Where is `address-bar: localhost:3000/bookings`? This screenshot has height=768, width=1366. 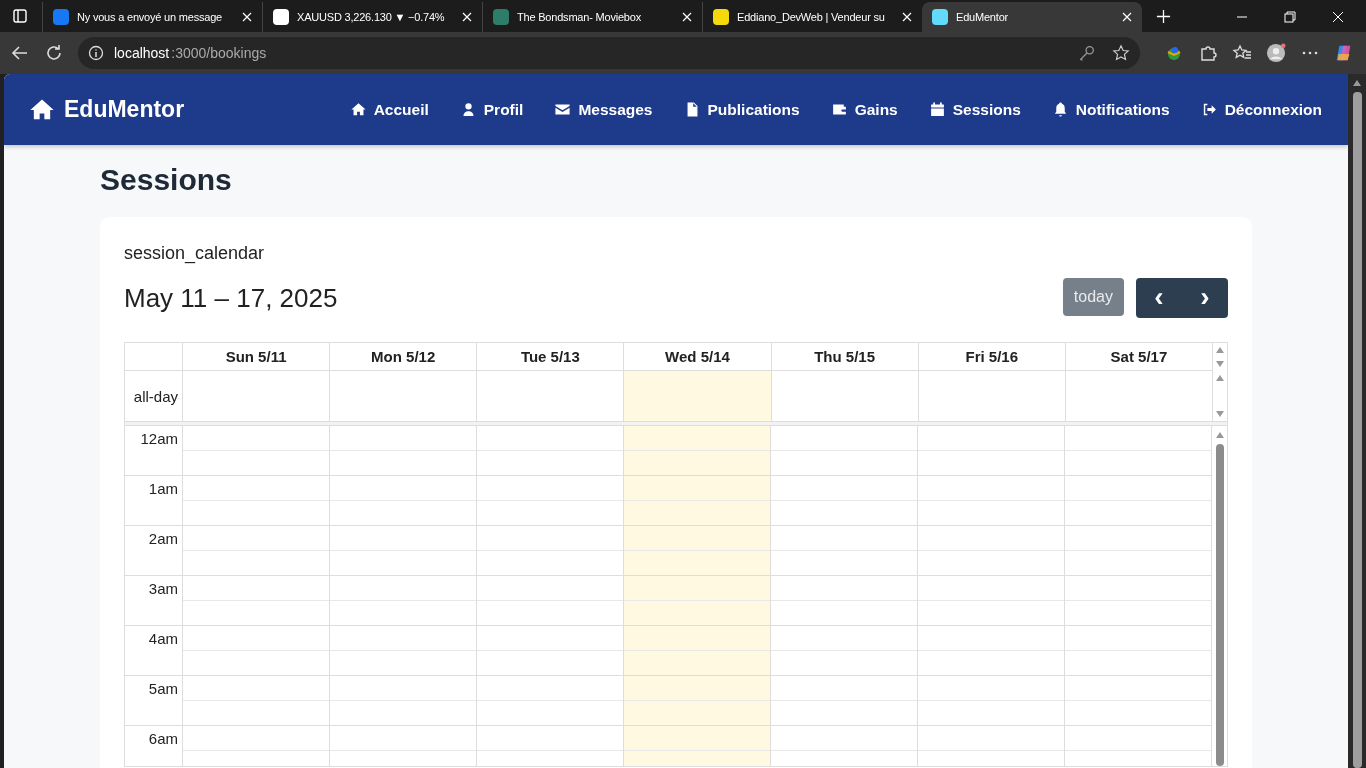
address-bar: localhost:3000/bookings is located at coordinates (609, 53).